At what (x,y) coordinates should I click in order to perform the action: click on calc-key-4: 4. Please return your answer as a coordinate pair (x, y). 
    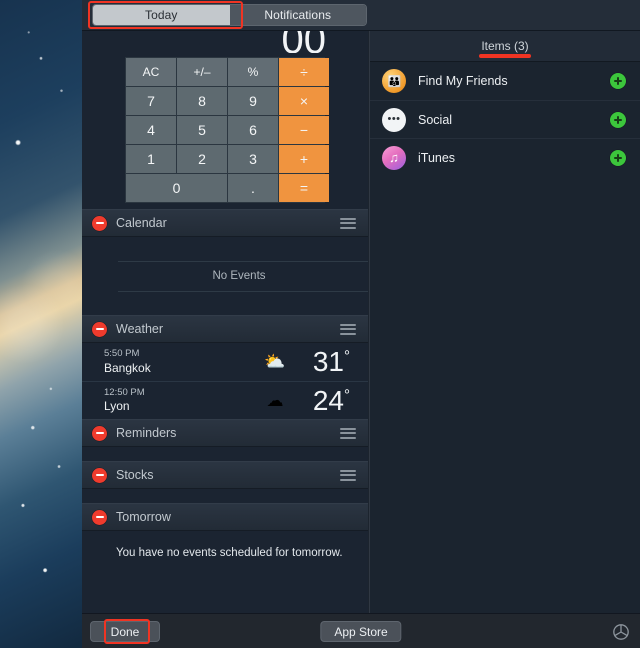
    Looking at the image, I should click on (151, 130).